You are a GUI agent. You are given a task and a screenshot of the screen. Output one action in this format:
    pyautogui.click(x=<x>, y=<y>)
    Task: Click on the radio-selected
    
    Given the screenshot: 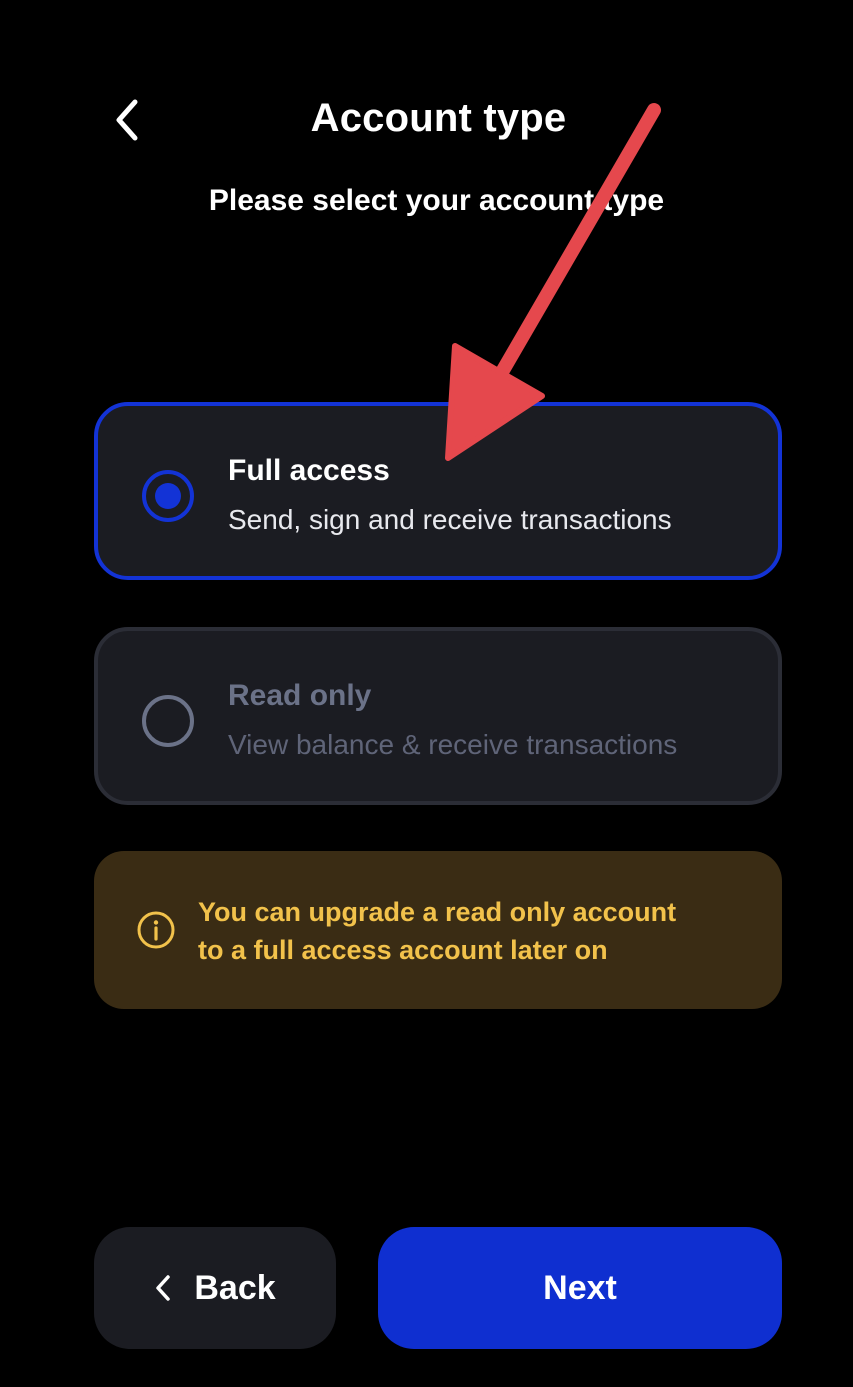 What is the action you would take?
    pyautogui.click(x=168, y=496)
    